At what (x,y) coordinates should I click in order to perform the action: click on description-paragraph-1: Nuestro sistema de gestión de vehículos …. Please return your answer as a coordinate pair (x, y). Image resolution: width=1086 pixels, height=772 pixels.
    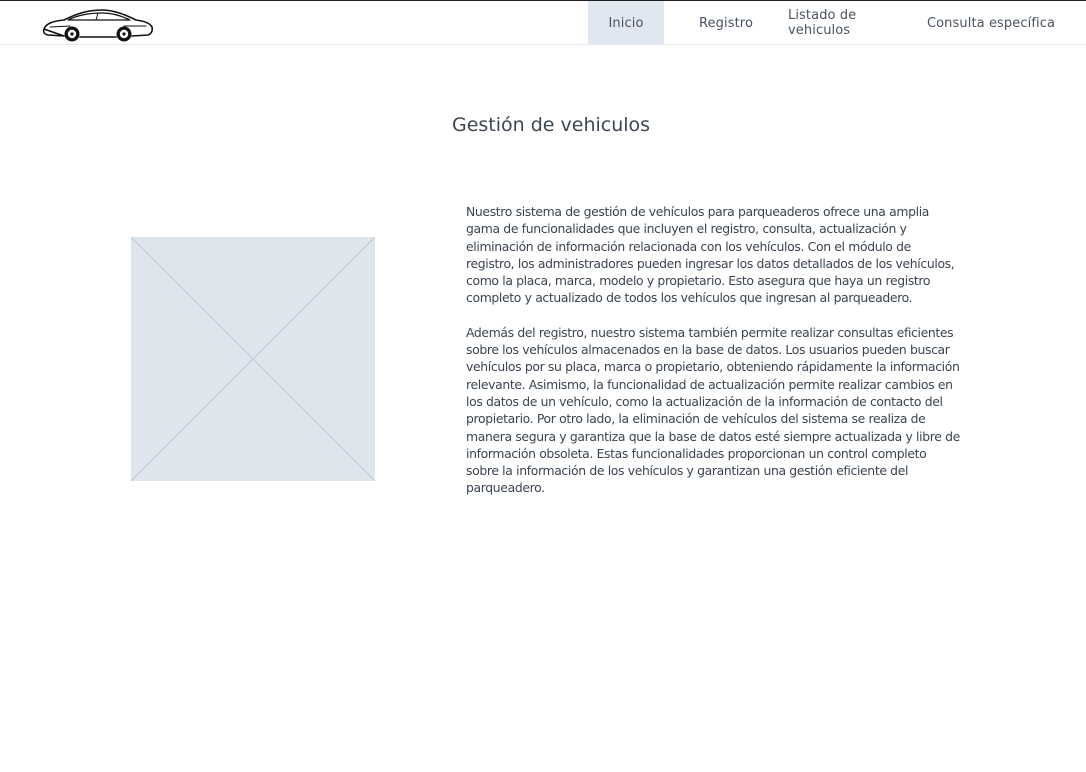
    Looking at the image, I should click on (710, 255).